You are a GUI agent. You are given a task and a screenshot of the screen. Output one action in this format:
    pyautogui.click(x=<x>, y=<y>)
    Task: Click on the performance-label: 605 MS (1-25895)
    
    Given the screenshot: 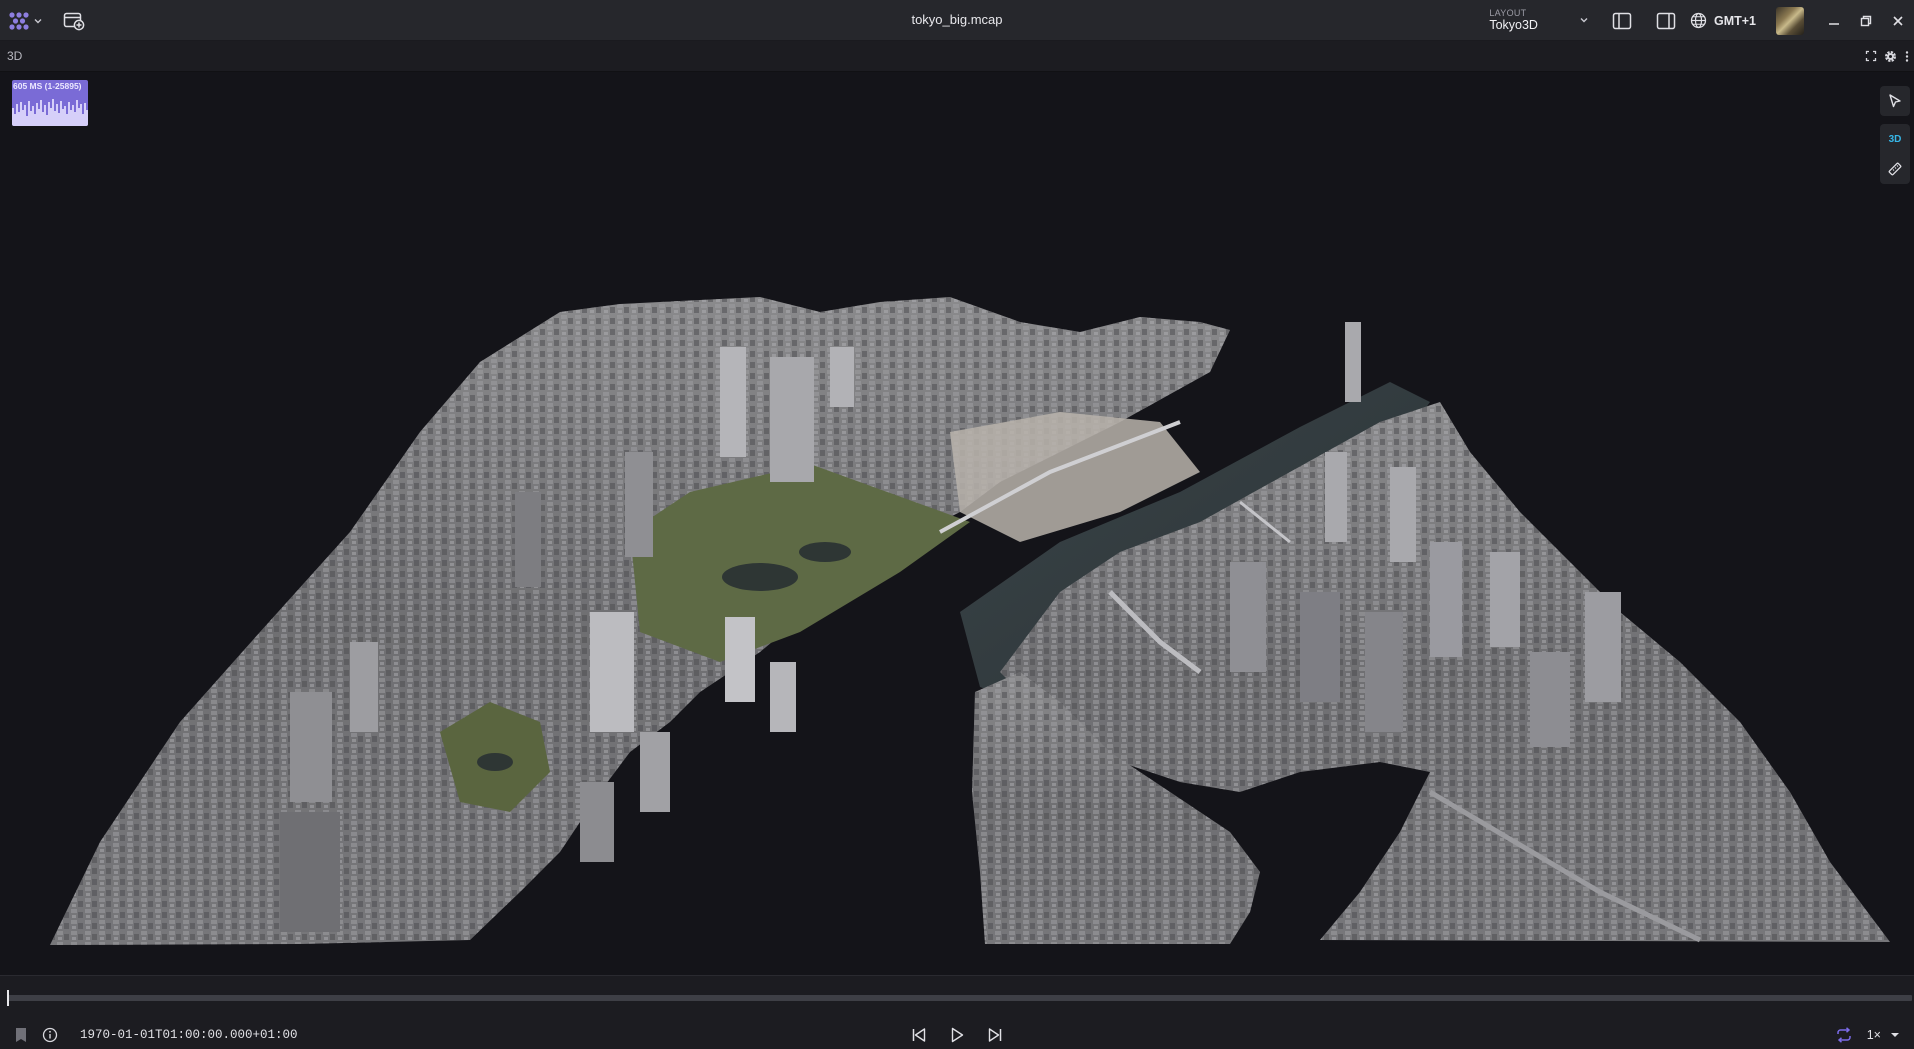 What is the action you would take?
    pyautogui.click(x=47, y=86)
    